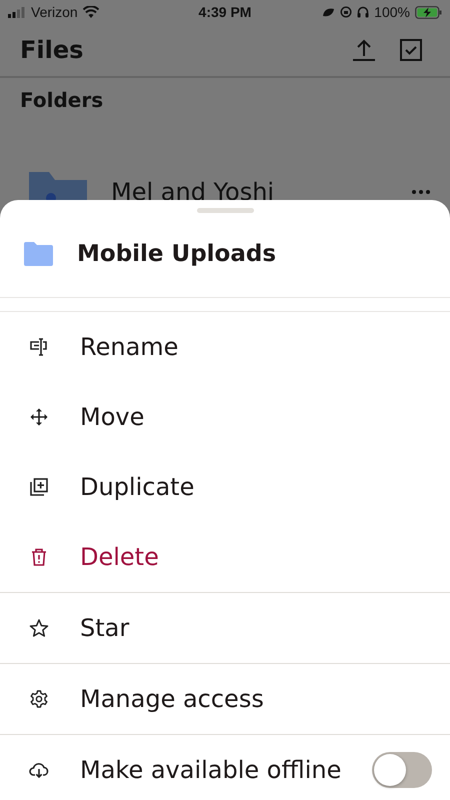 Image resolution: width=450 pixels, height=800 pixels. What do you see at coordinates (38, 254) in the screenshot?
I see `folder-icon` at bounding box center [38, 254].